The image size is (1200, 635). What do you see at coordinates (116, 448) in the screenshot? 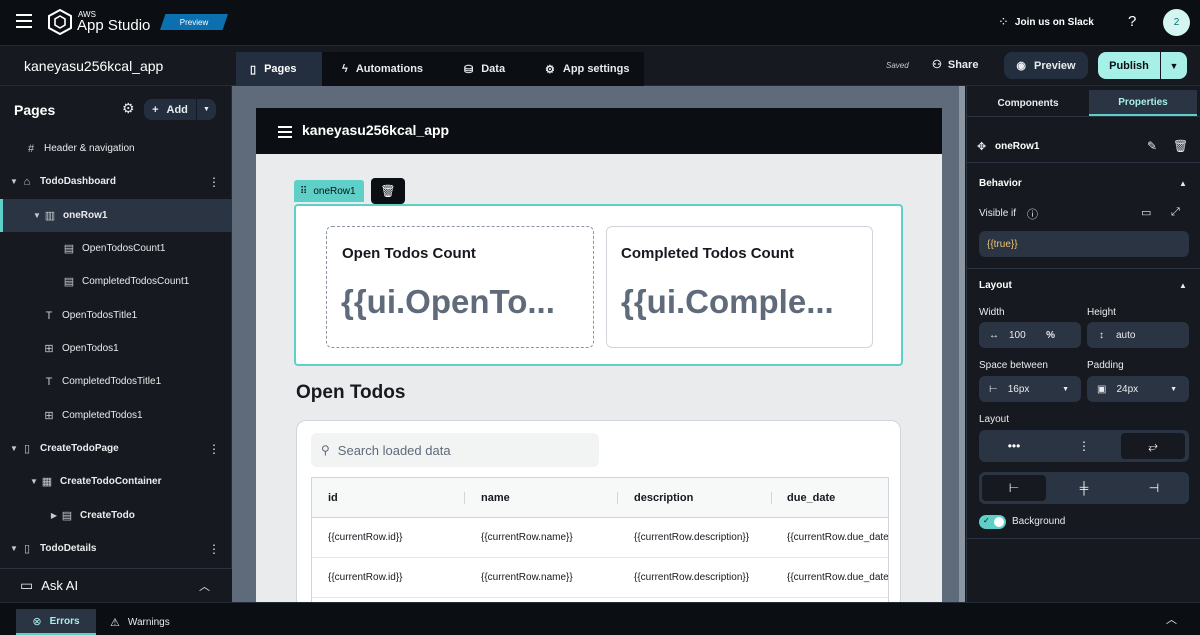
I see `sidebar-item-createtodopage: ▼ ▯ CreateTodoPage ⋮` at bounding box center [116, 448].